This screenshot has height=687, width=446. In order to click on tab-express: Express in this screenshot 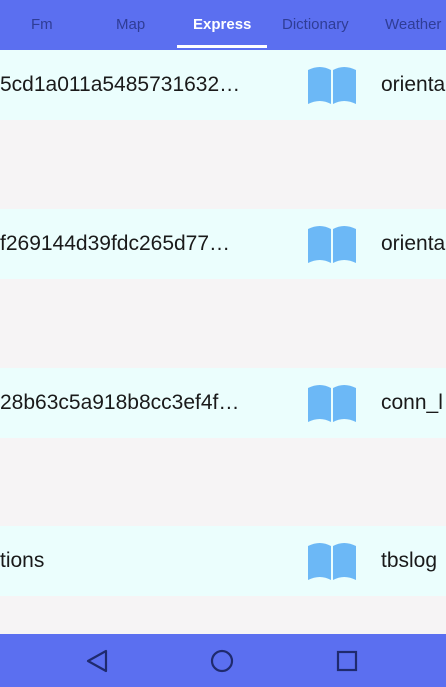, I will do `click(222, 25)`.